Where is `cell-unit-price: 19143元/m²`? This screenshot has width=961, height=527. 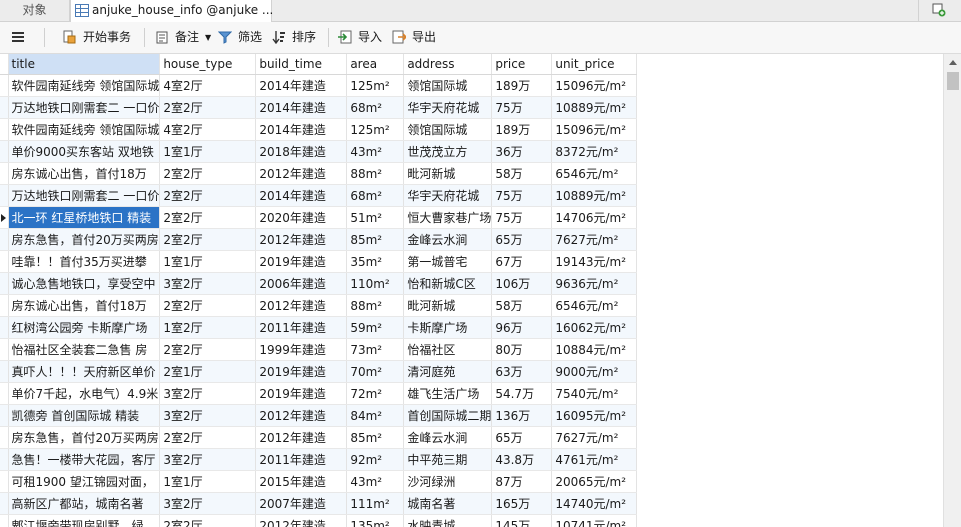
cell-unit-price: 19143元/m² is located at coordinates (594, 261).